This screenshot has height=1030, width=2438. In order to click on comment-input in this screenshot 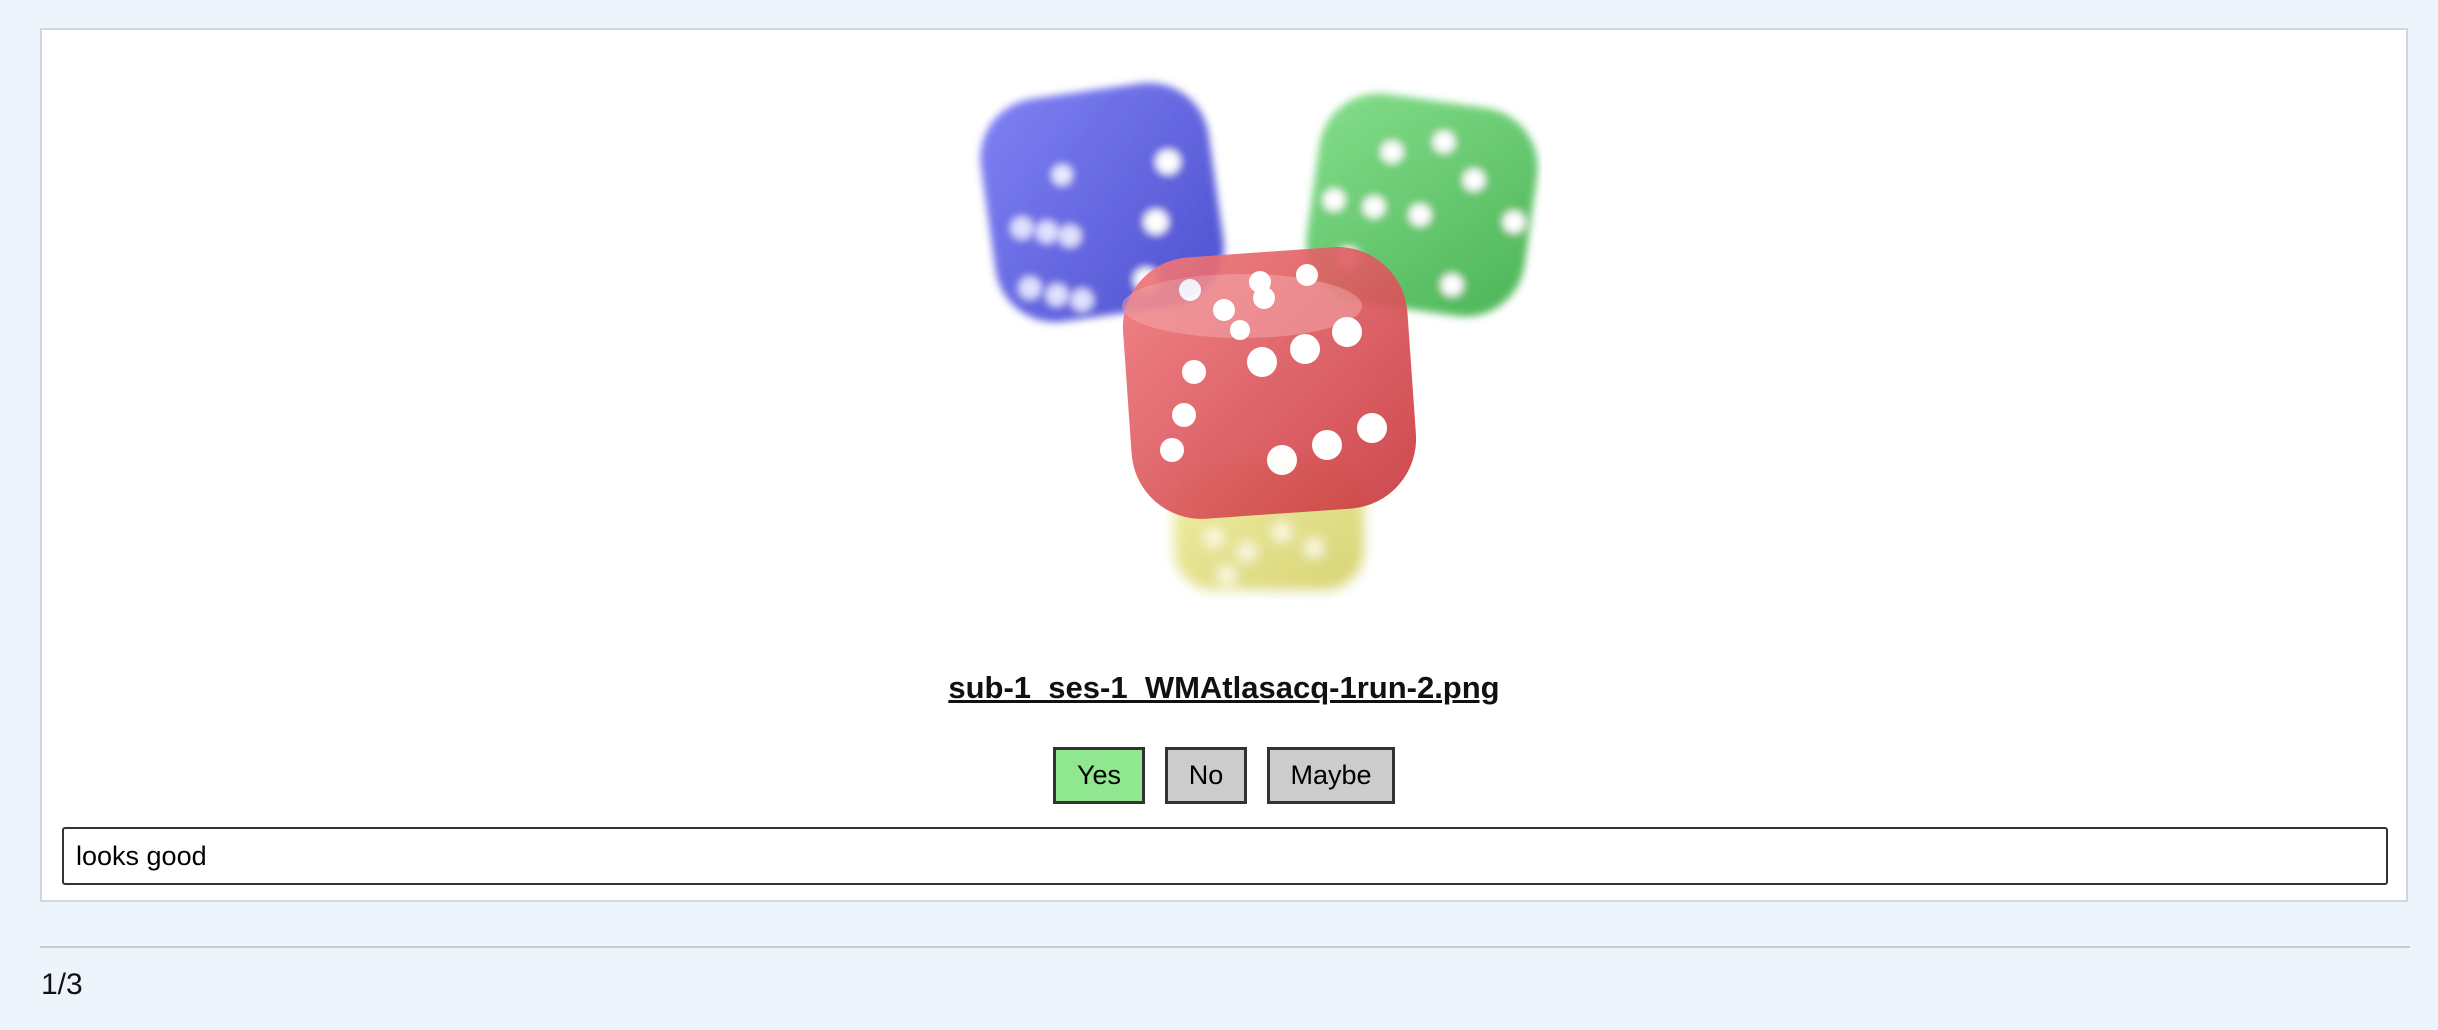, I will do `click(1225, 856)`.